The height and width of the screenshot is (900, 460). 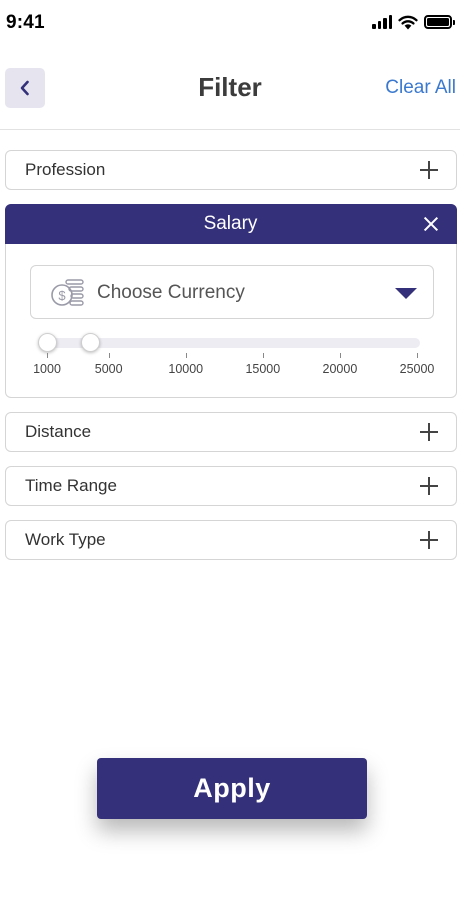 I want to click on slider-handle-max, so click(x=91, y=342).